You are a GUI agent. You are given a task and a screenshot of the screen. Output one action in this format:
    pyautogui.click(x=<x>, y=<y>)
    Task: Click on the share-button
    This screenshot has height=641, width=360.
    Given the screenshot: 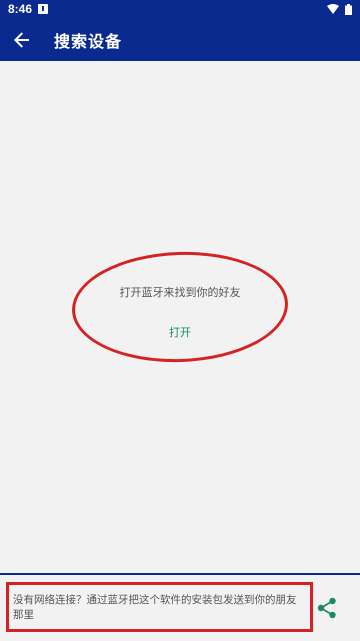 What is the action you would take?
    pyautogui.click(x=327, y=608)
    